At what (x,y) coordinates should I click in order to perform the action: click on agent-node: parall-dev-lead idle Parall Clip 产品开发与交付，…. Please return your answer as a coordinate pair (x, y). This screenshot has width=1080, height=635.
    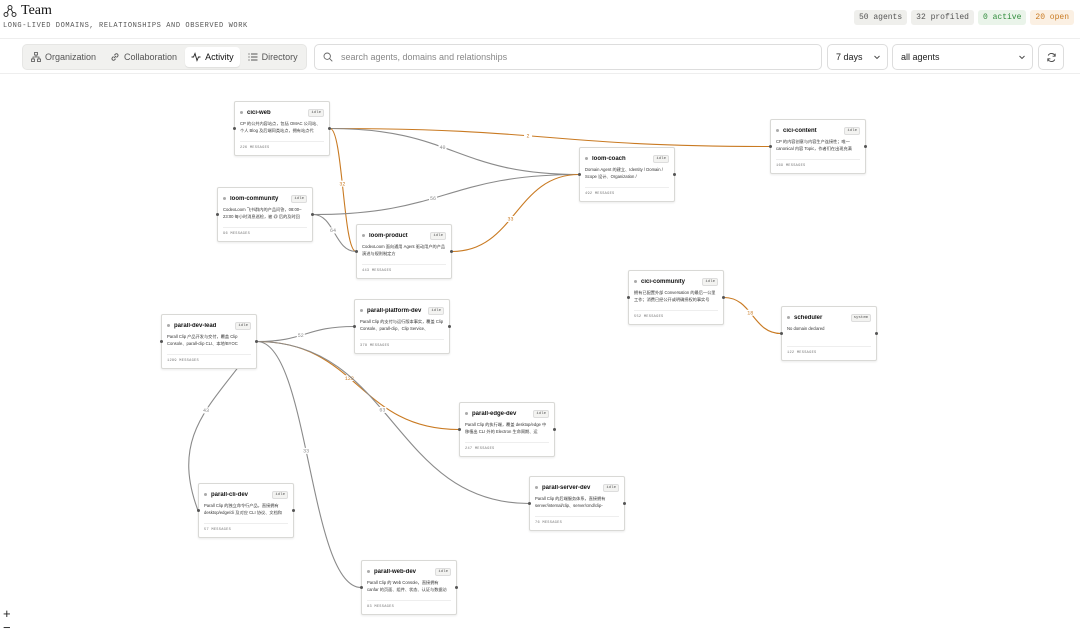
    Looking at the image, I should click on (209, 341).